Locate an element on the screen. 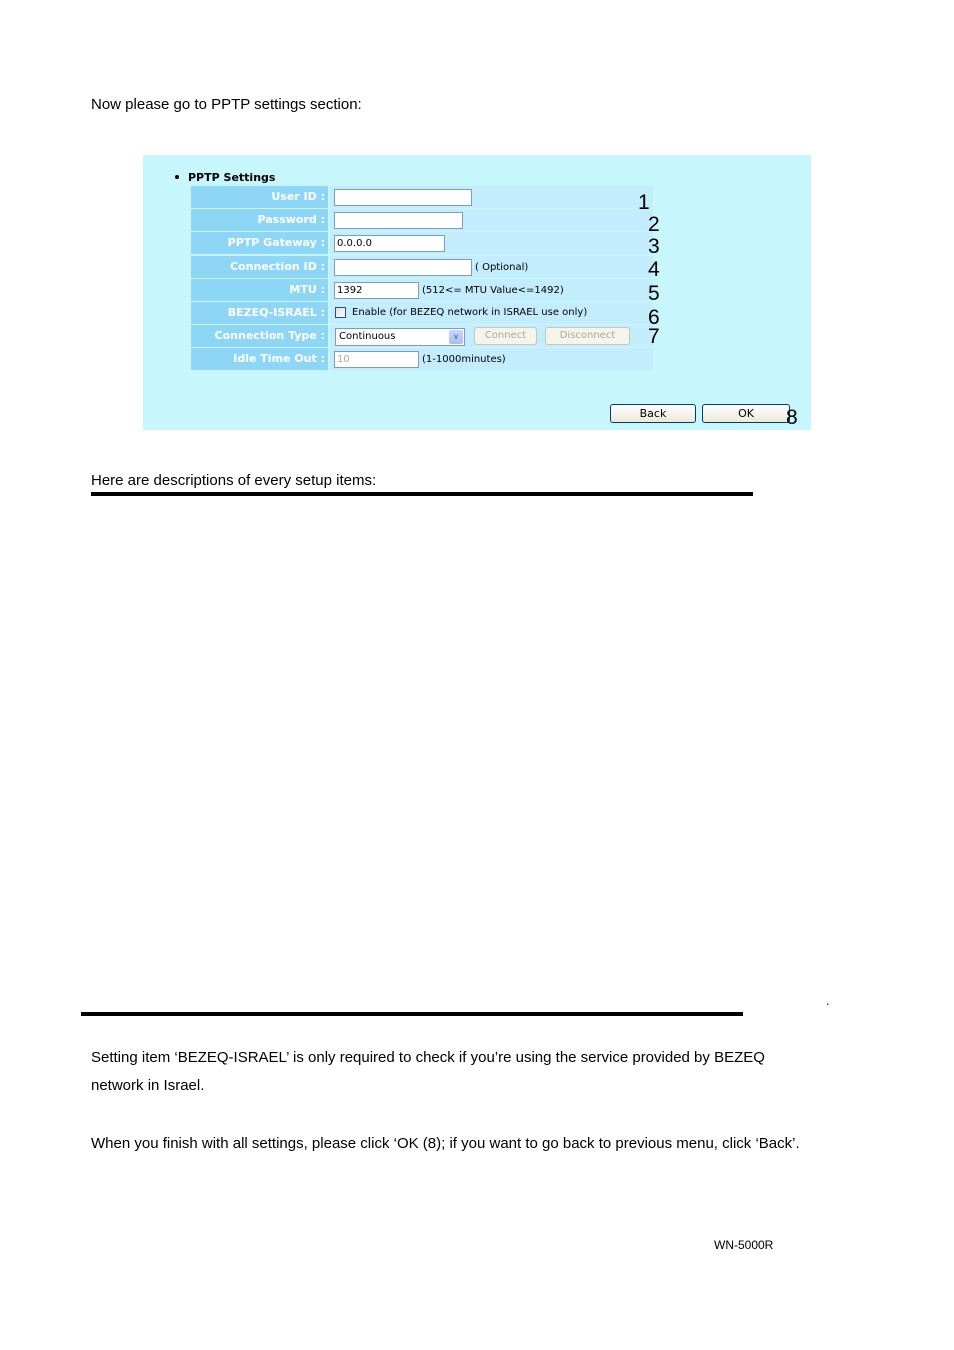 The image size is (954, 1350). idle-time-out-cell: 10 (1-1000minutes) is located at coordinates (491, 359).